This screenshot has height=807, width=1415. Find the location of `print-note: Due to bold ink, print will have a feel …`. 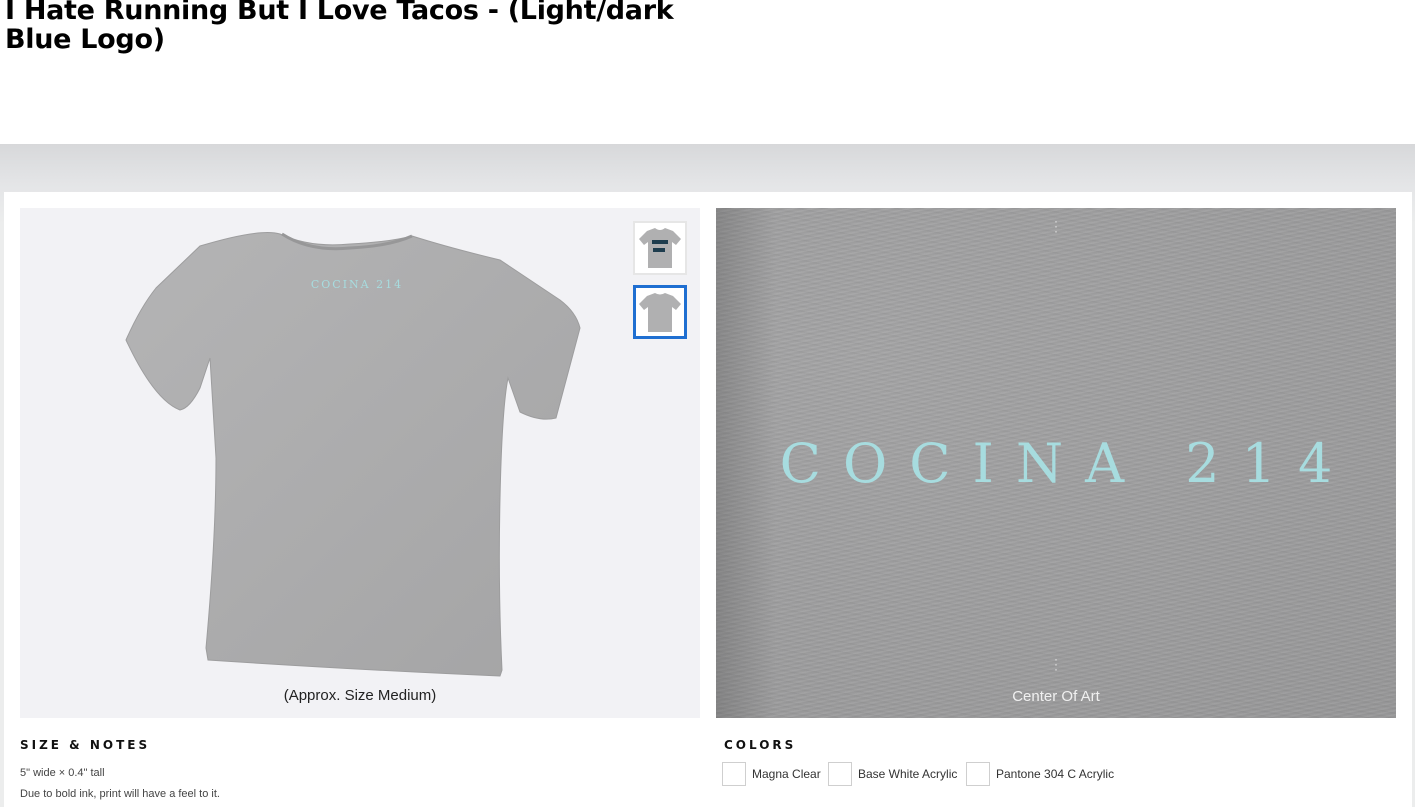

print-note: Due to bold ink, print will have a feel … is located at coordinates (120, 794).